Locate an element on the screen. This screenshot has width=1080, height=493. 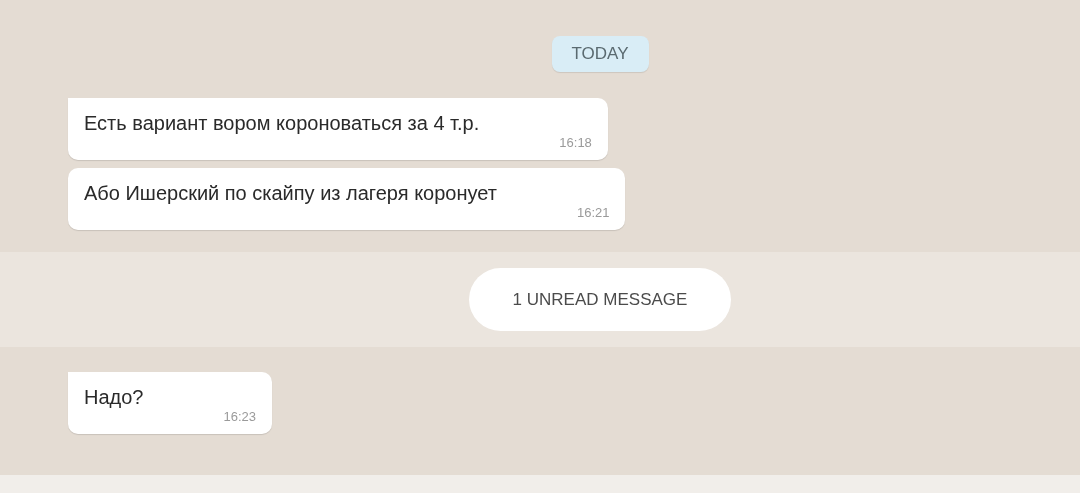
message-text: Есть вариант вором короноваться за 4 т.р. is located at coordinates (282, 123).